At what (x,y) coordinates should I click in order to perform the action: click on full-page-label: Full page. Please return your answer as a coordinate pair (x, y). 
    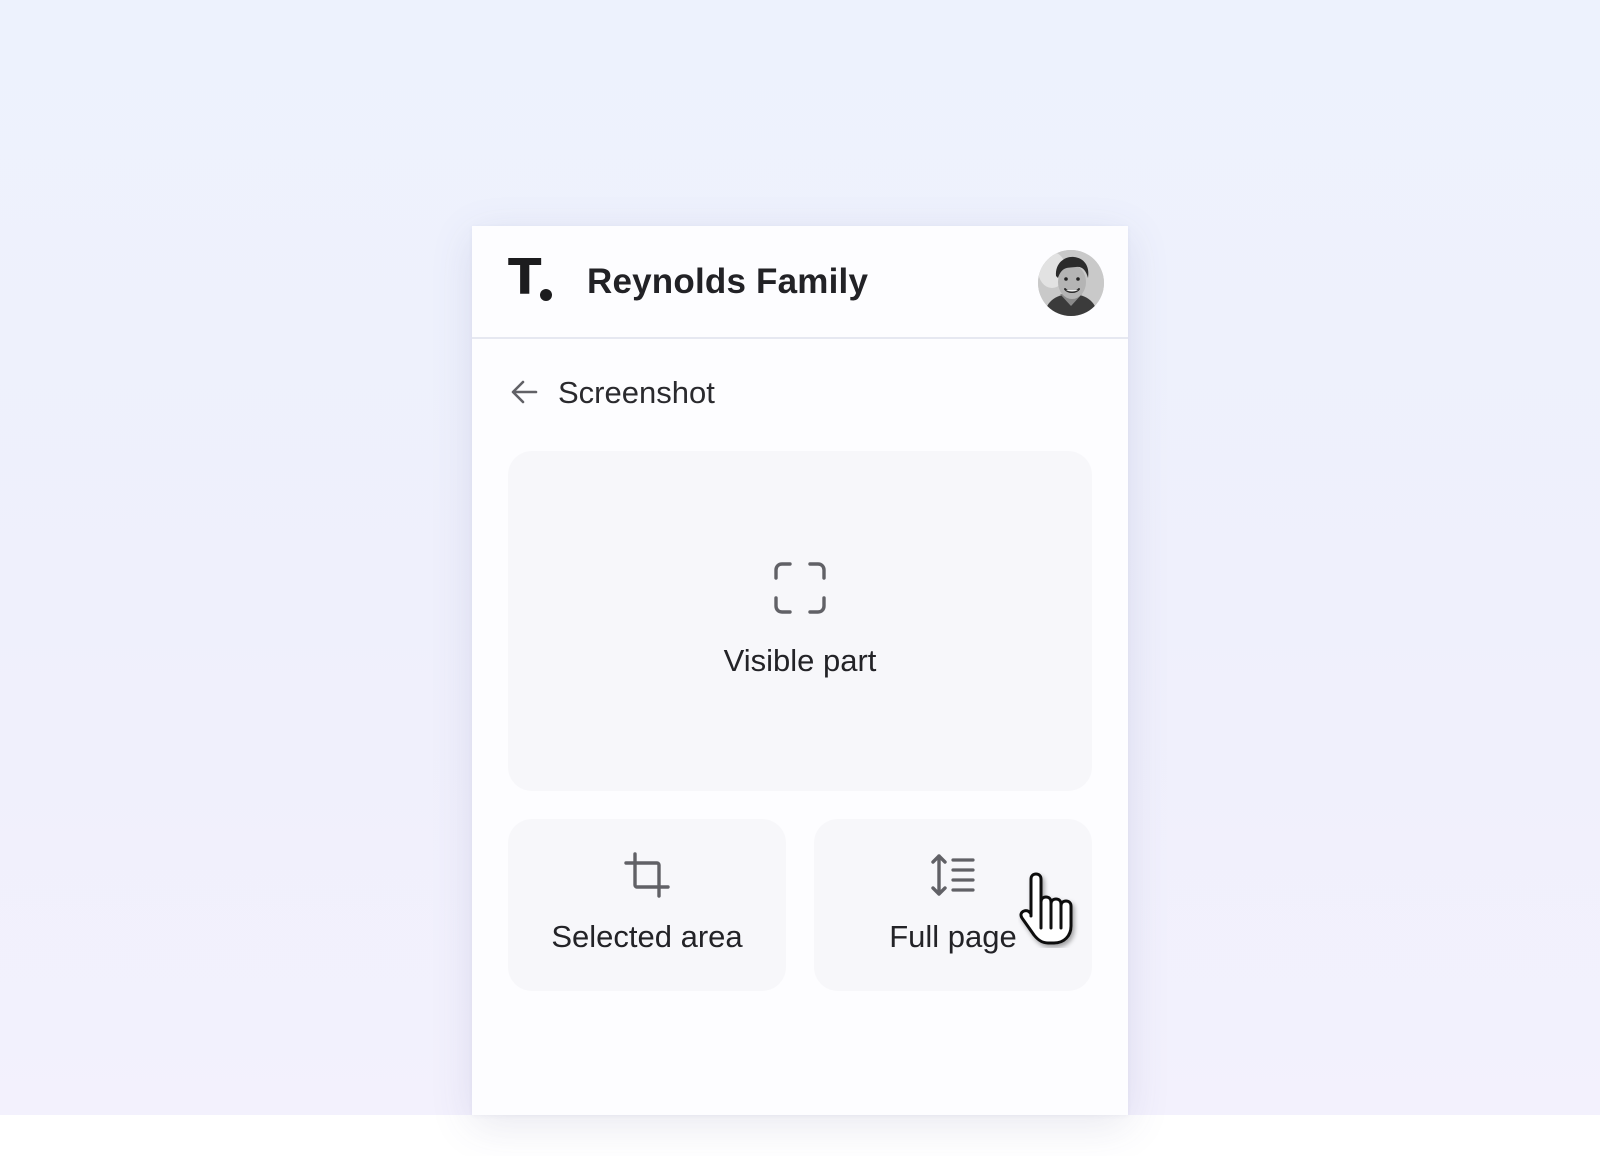
    Looking at the image, I should click on (953, 936).